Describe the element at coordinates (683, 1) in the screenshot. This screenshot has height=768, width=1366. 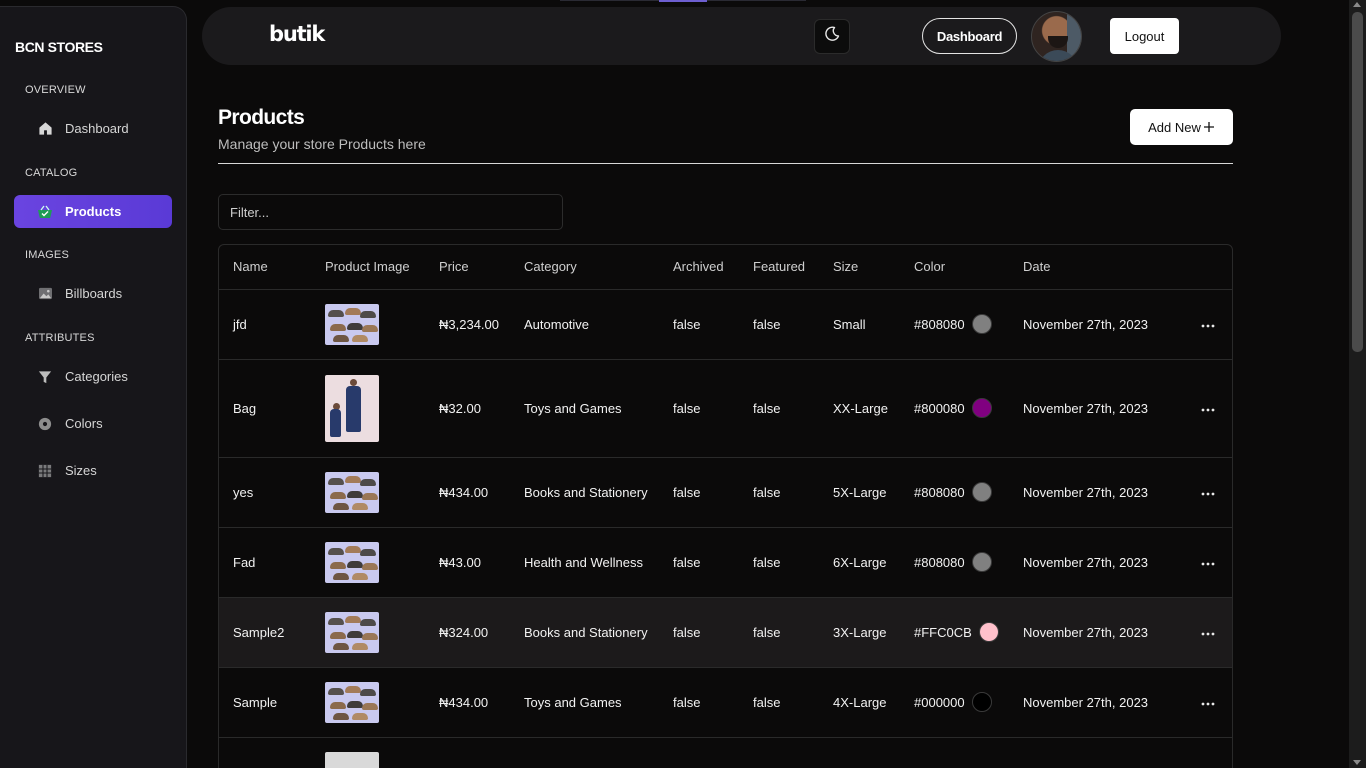
I see `top-tab-active` at that location.